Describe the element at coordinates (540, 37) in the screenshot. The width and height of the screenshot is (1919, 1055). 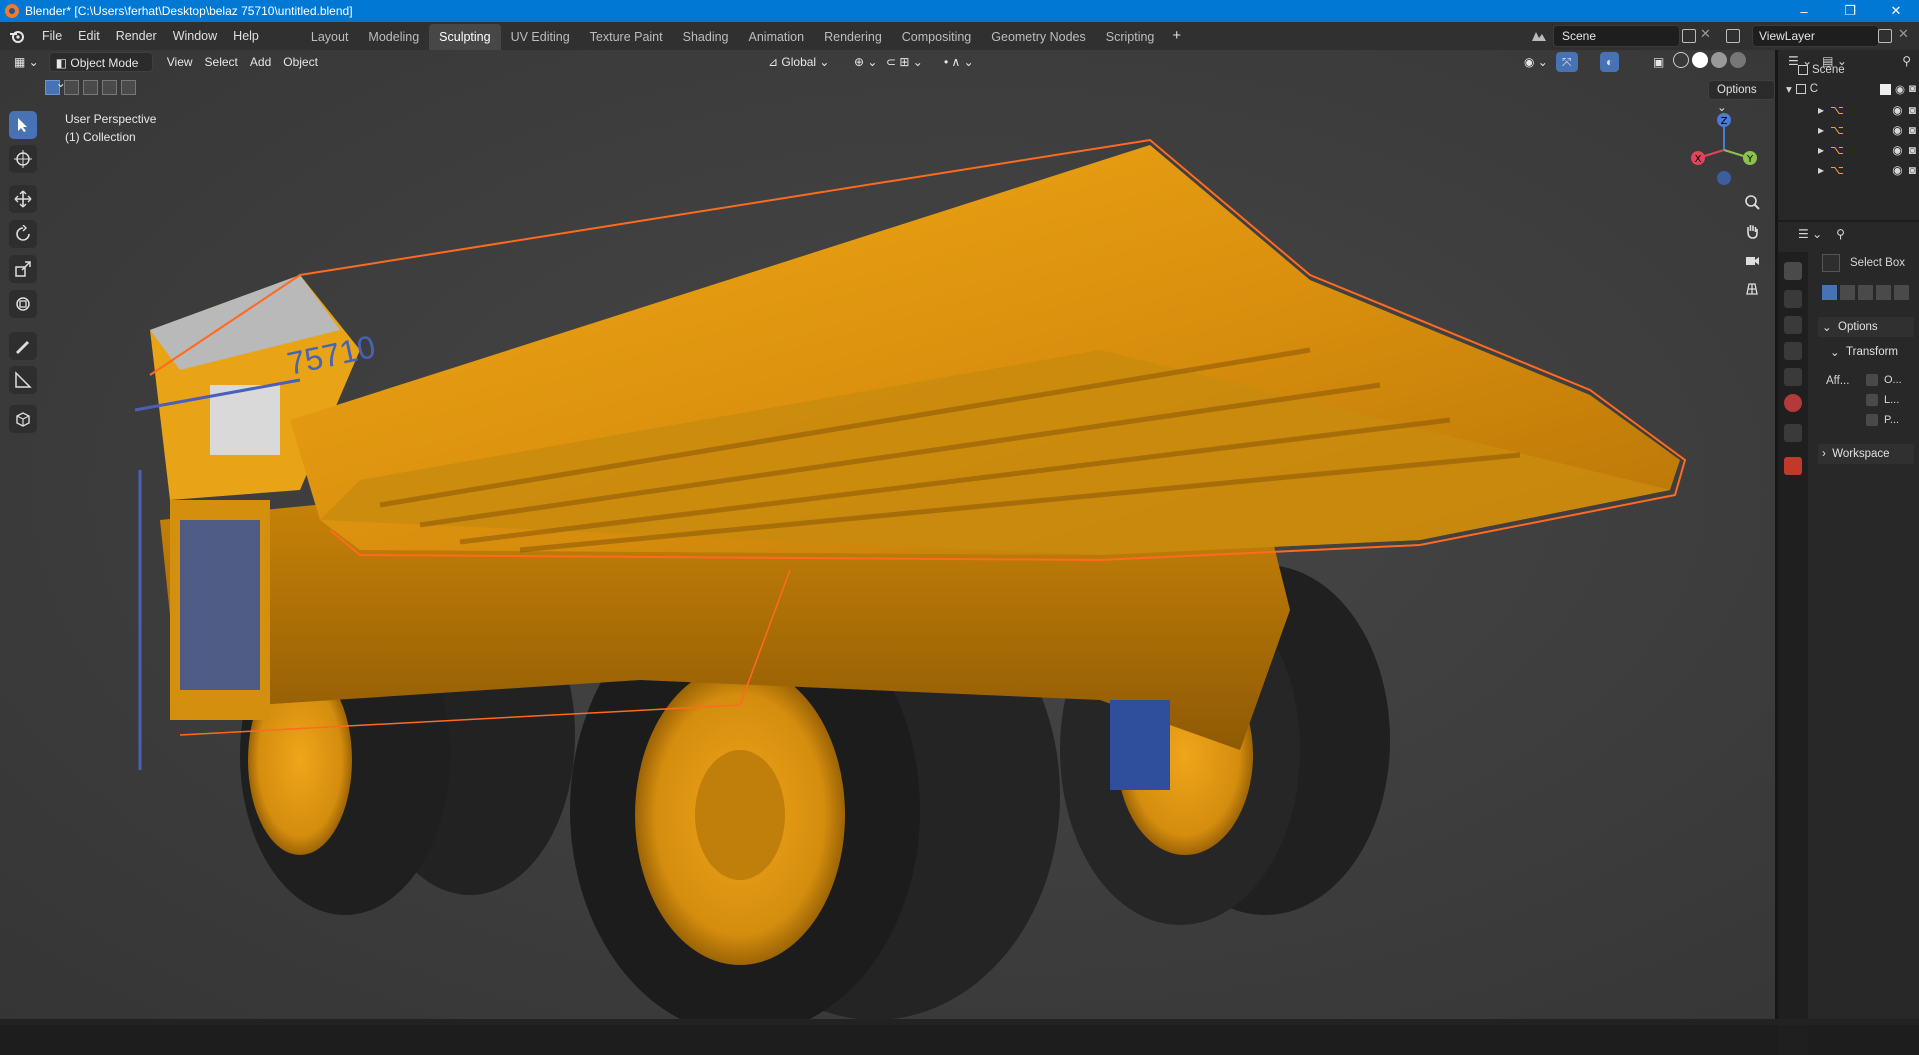
I see `workspace-tab-uv-editing: UV Editing` at that location.